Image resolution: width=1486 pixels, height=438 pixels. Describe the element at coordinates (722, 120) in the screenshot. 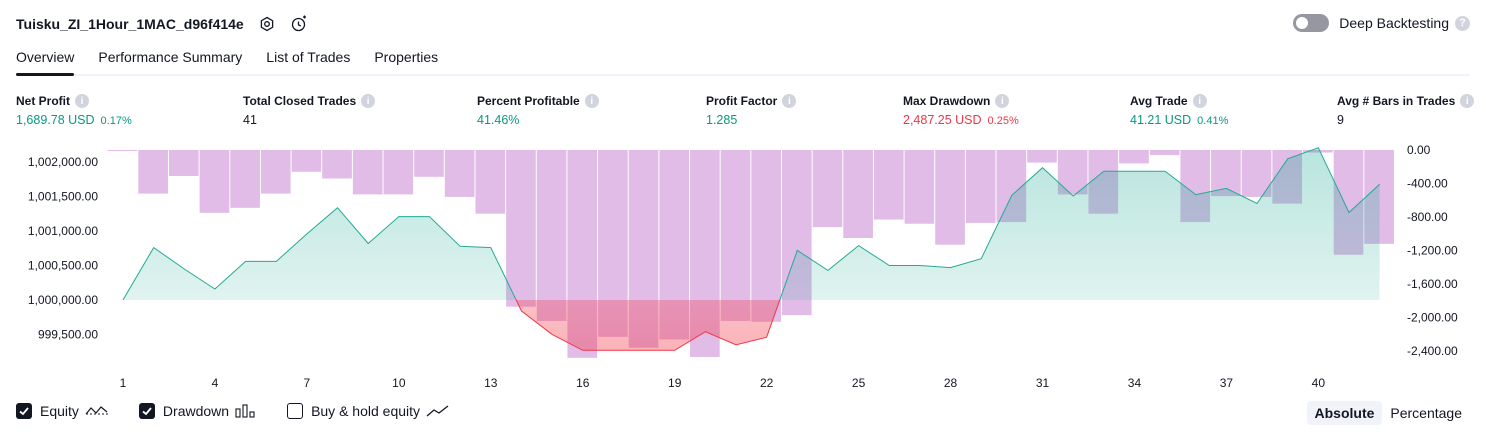

I see `metric-value: 1.285` at that location.